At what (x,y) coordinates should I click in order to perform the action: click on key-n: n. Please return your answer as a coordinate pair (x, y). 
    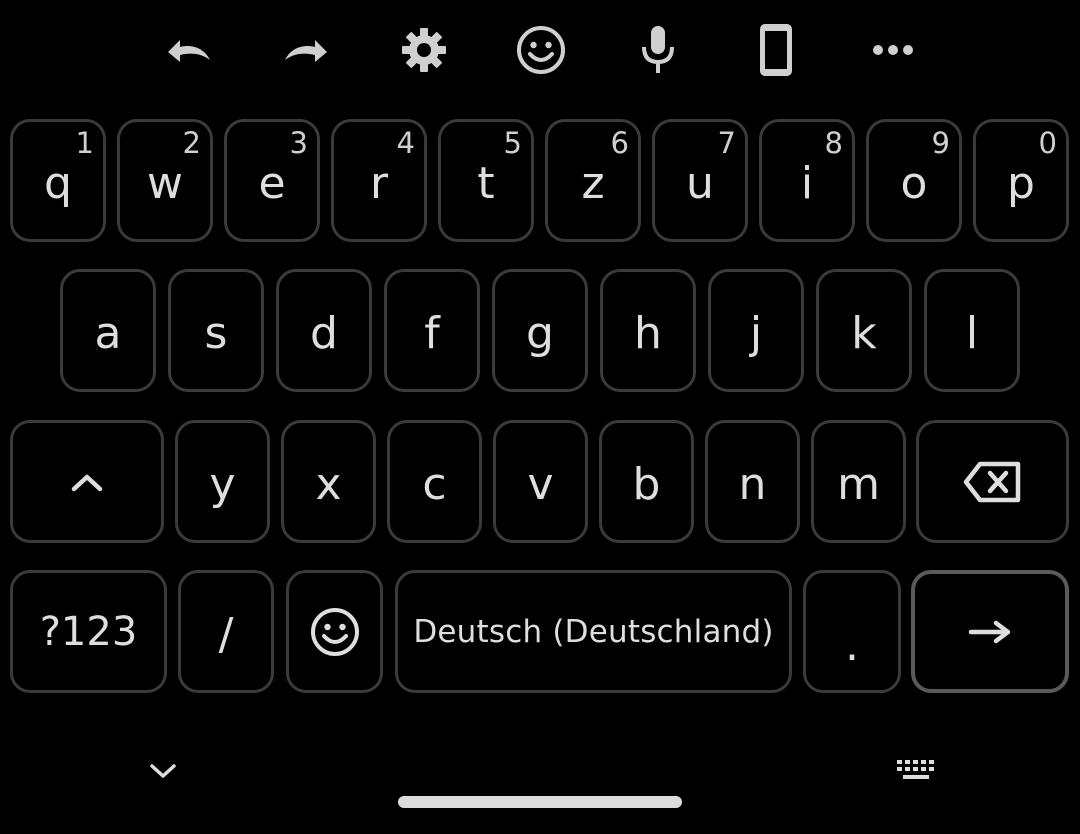
    Looking at the image, I should click on (752, 481).